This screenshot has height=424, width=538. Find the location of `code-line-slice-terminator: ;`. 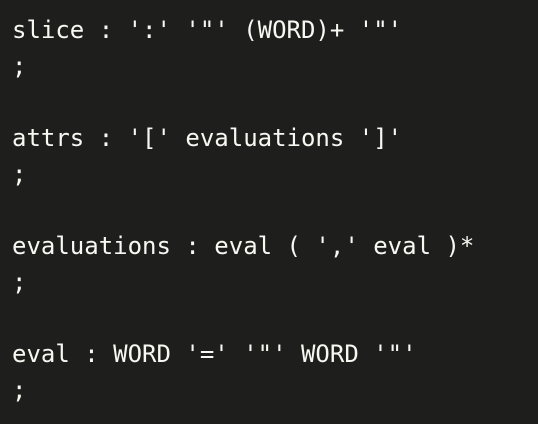

code-line-slice-terminator: ; is located at coordinates (19, 66).